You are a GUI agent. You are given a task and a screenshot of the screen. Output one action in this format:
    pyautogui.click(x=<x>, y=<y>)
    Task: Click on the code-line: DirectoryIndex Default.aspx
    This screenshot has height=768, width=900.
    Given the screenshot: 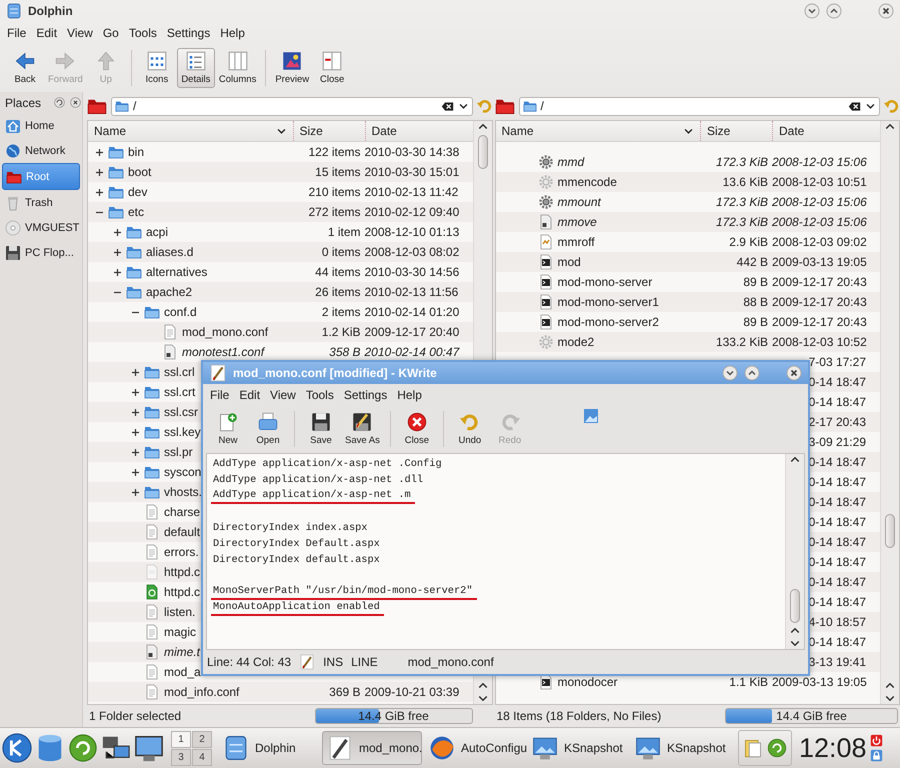 What is the action you would take?
    pyautogui.click(x=296, y=544)
    